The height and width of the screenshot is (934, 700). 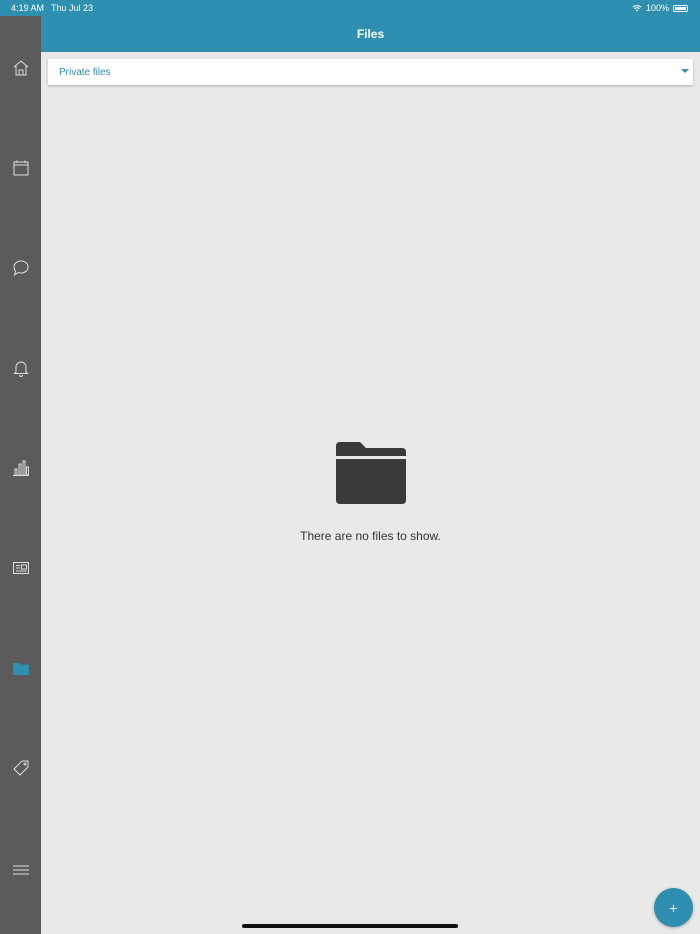 I want to click on sidebar-item-notifications, so click(x=20, y=368).